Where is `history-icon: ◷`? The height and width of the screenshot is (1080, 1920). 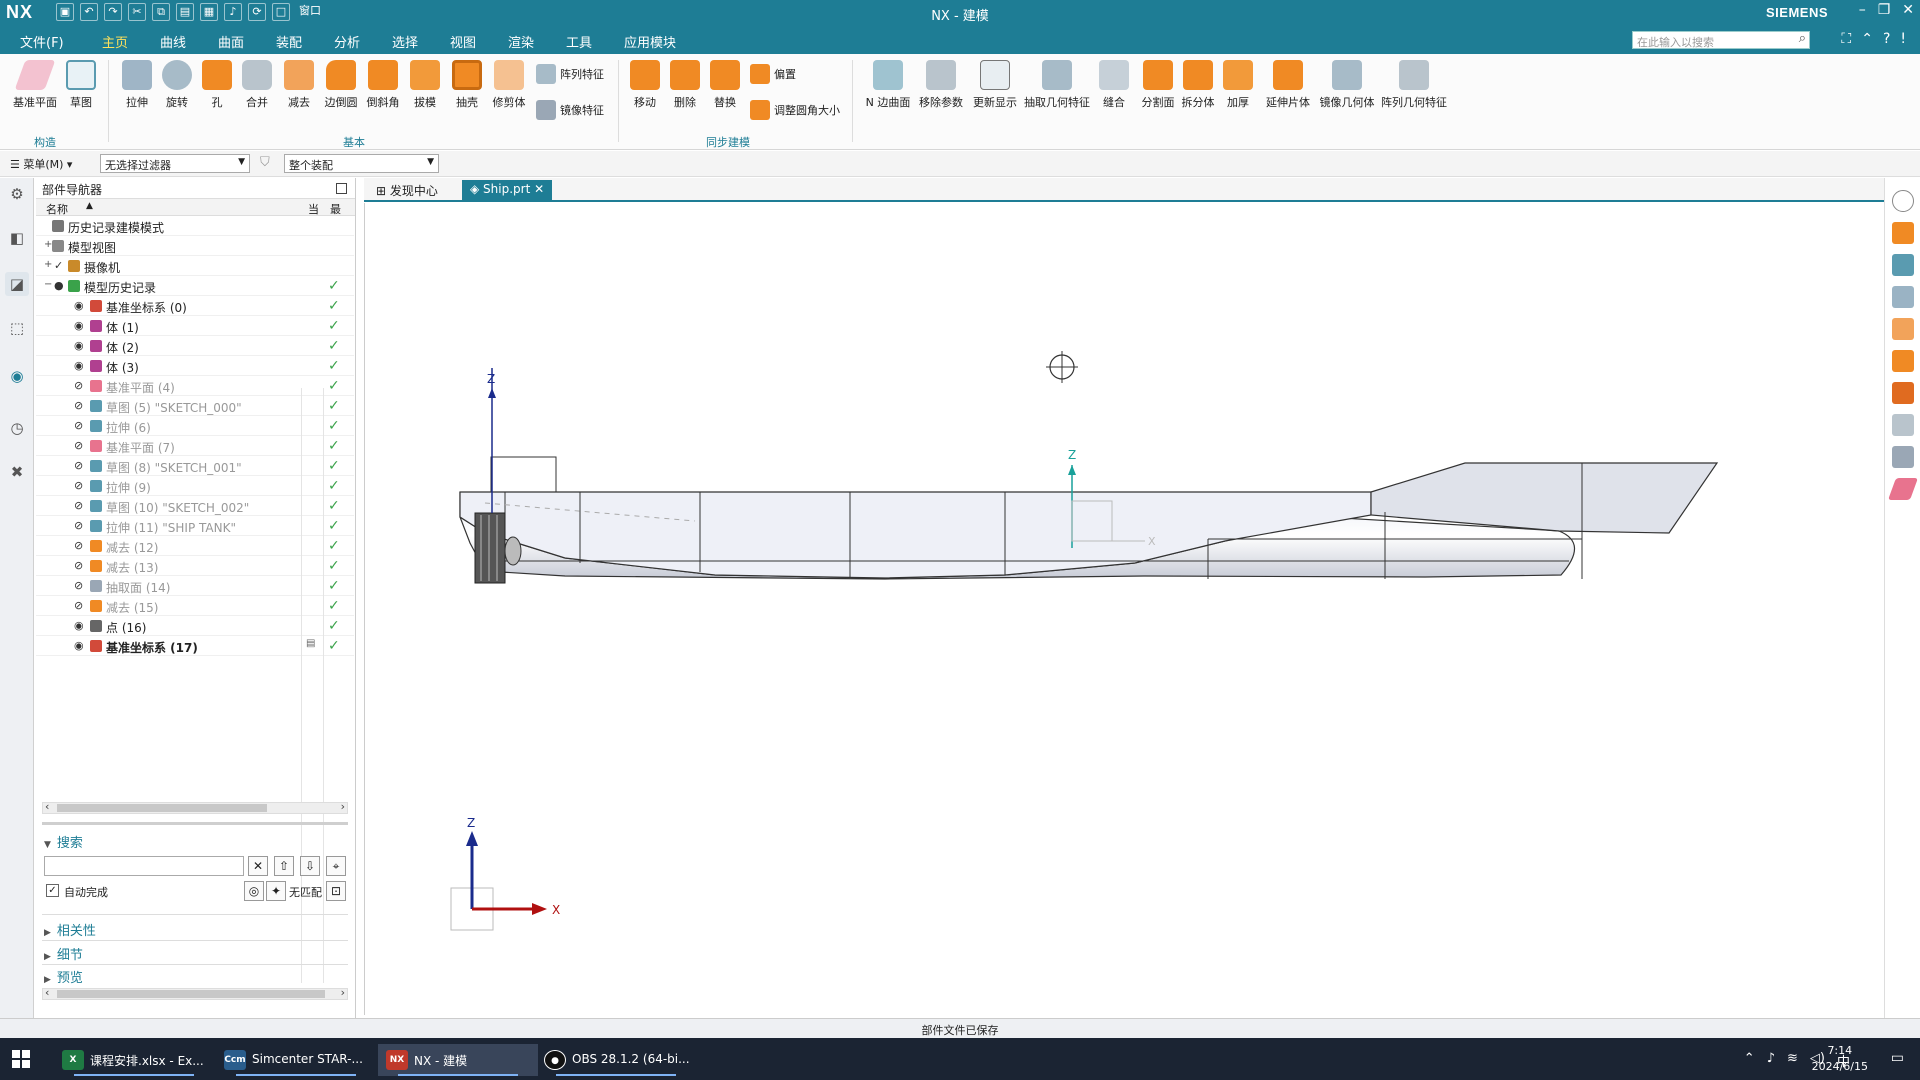 history-icon: ◷ is located at coordinates (17, 428).